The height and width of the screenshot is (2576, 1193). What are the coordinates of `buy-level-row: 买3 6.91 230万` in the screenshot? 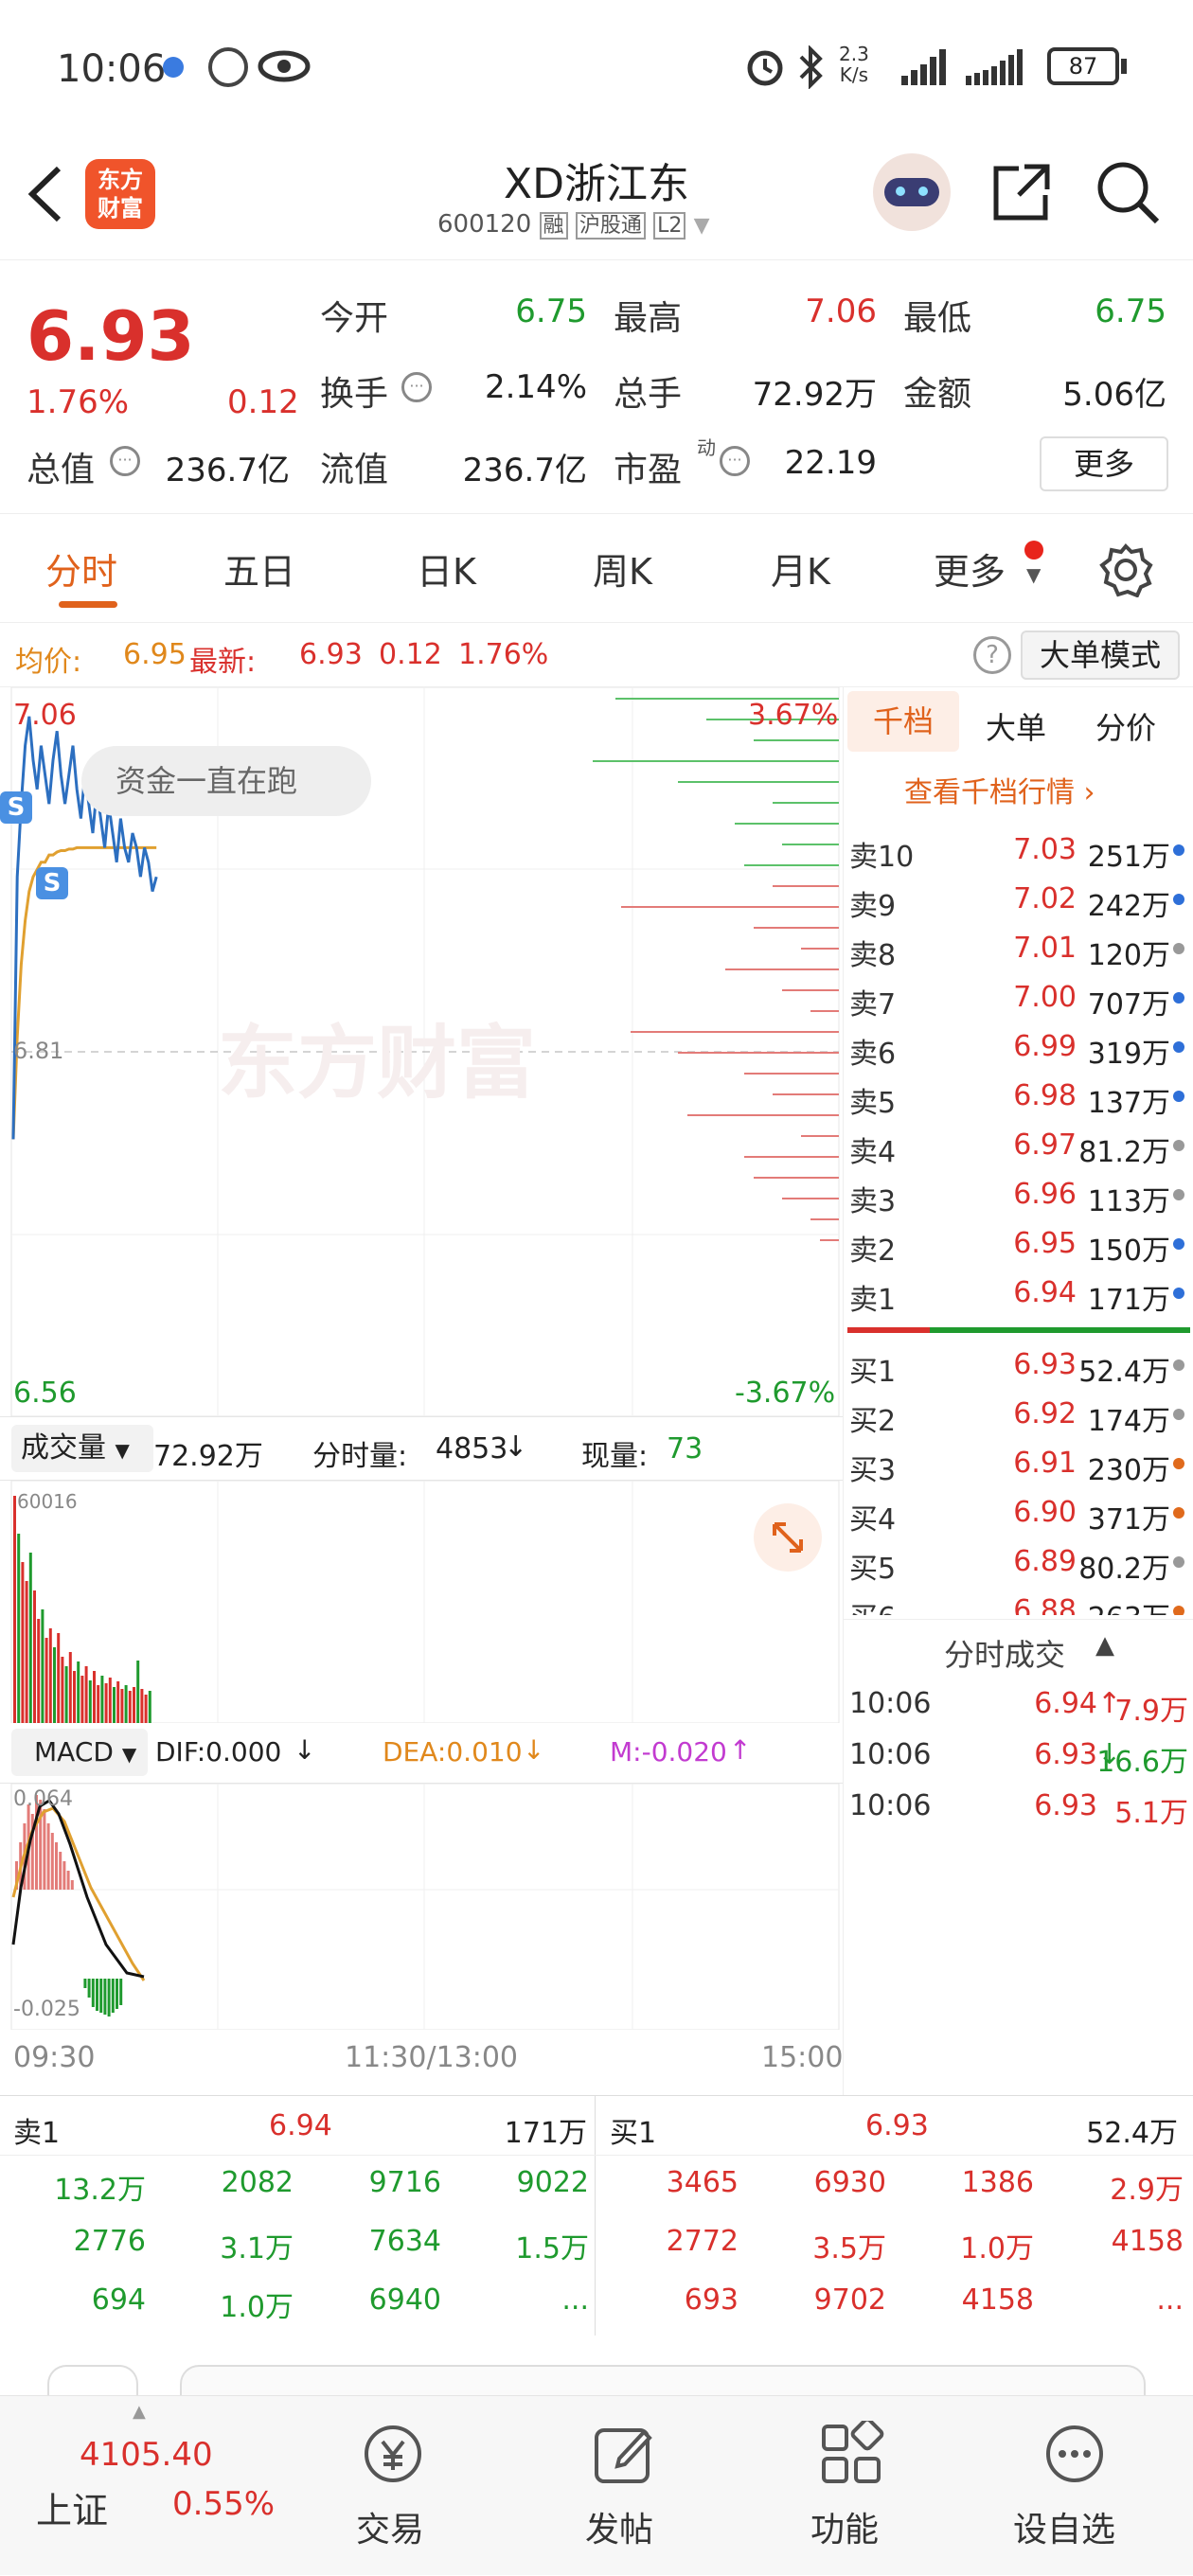 It's located at (1018, 1464).